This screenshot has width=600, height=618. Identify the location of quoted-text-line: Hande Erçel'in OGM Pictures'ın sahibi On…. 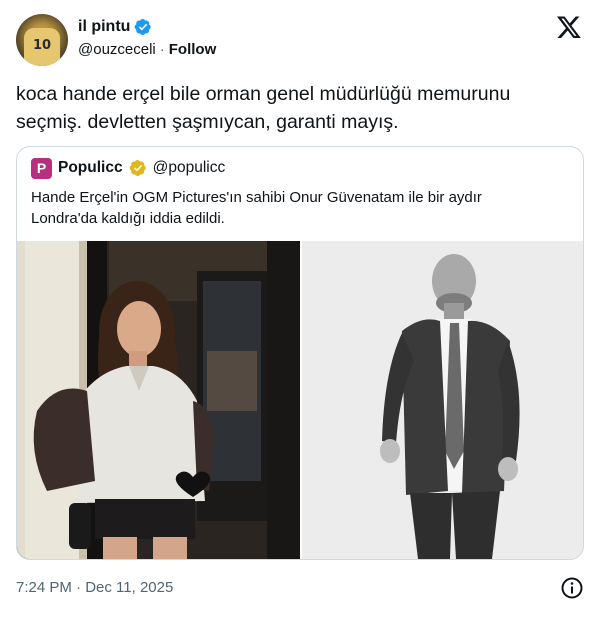
(256, 197).